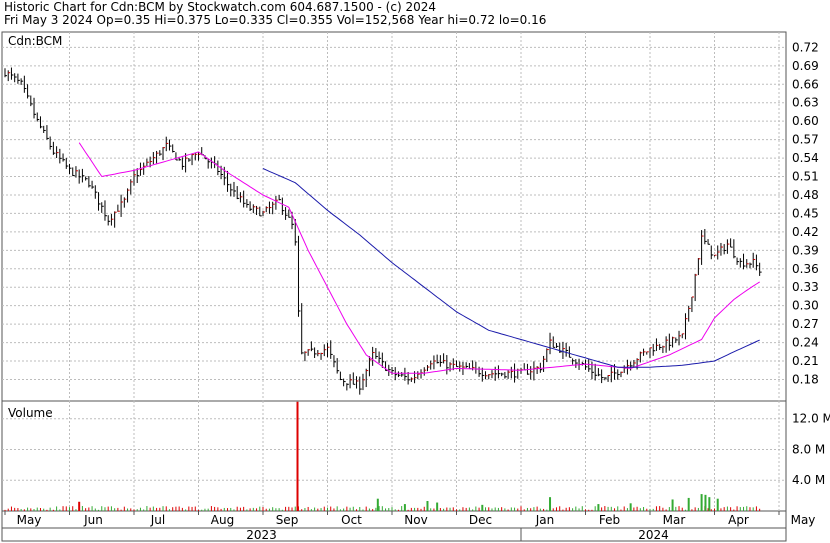  I want to click on month-label: Jul, so click(157, 520).